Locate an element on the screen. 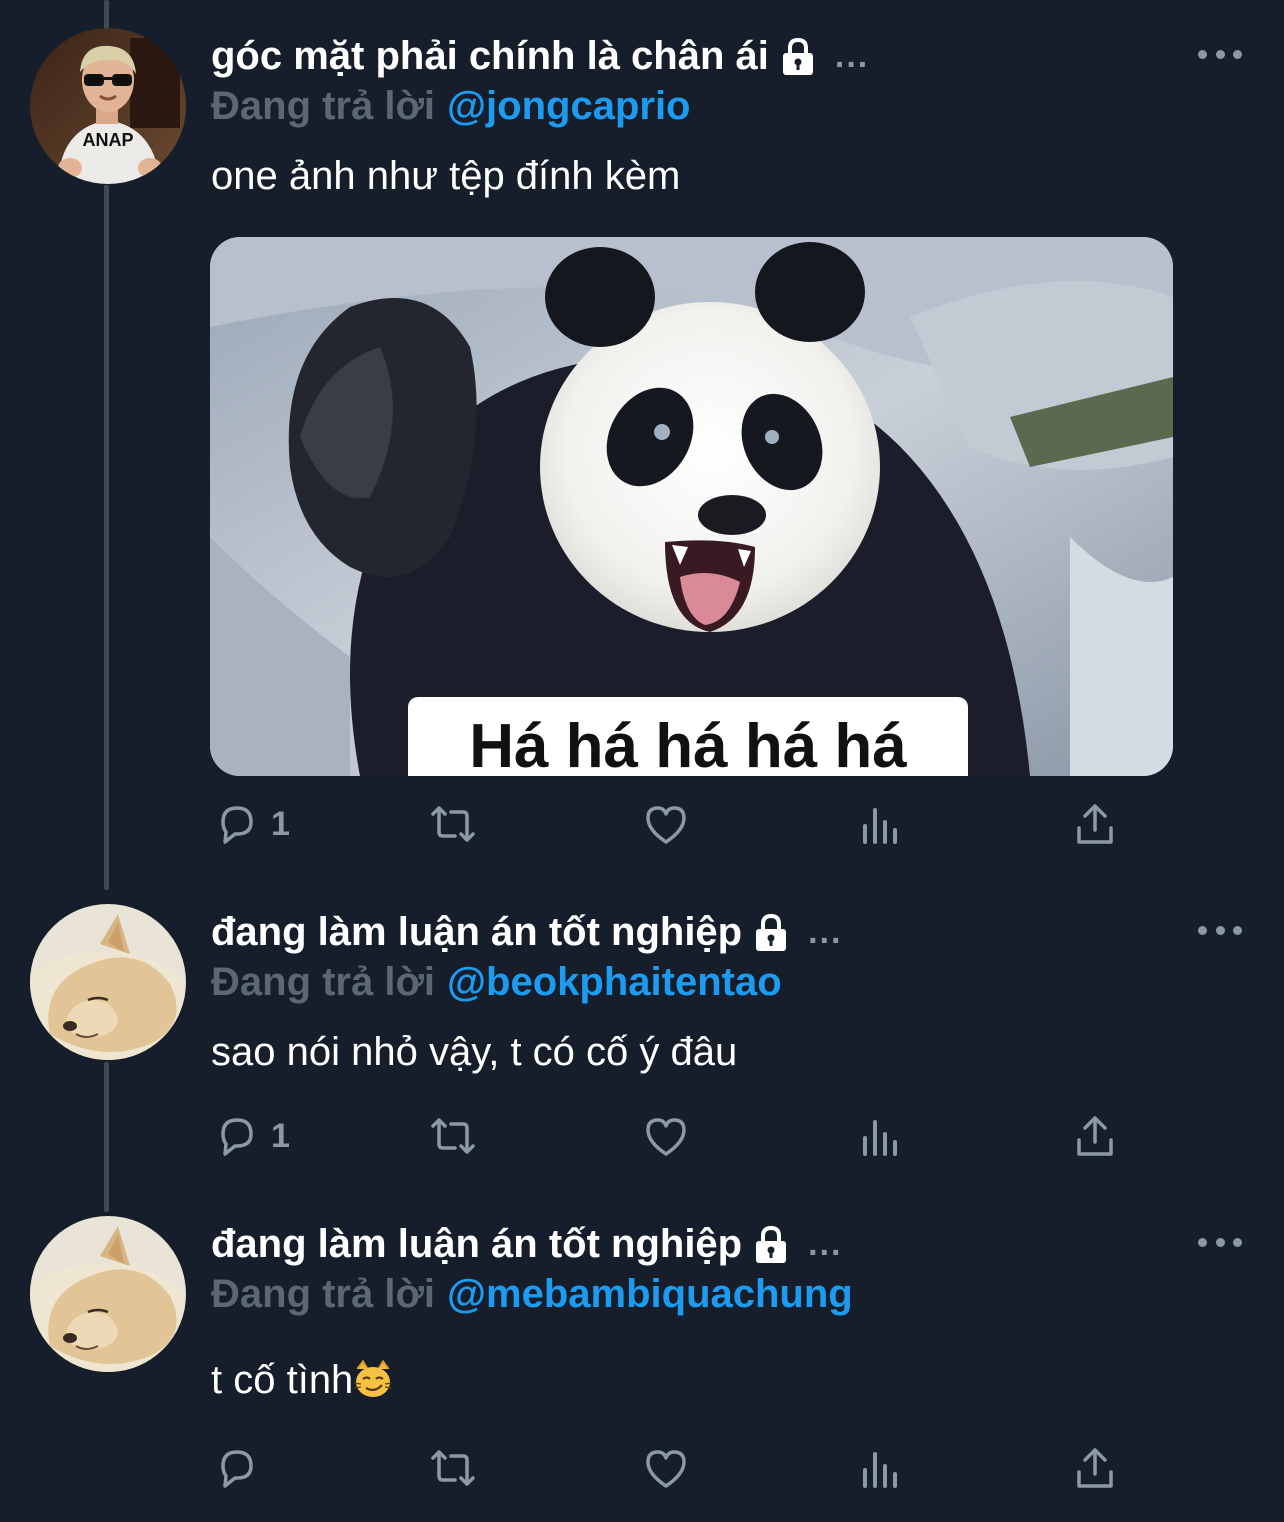  reply-button is located at coordinates (242, 1468).